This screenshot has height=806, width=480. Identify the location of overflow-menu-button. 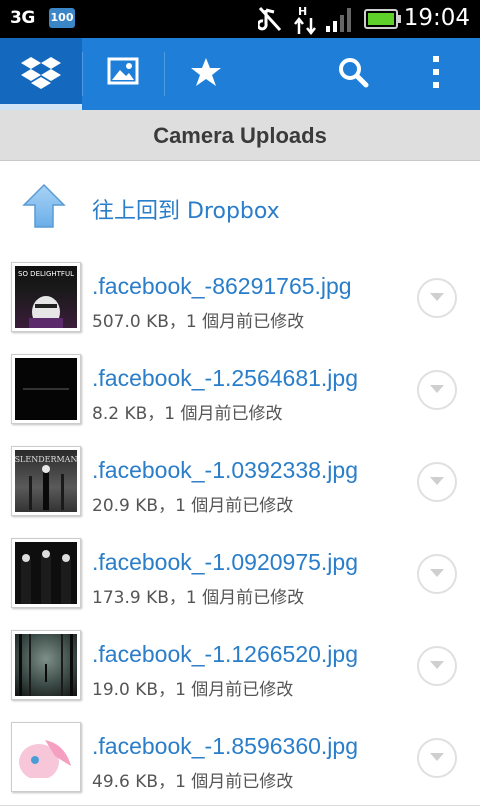
(436, 74).